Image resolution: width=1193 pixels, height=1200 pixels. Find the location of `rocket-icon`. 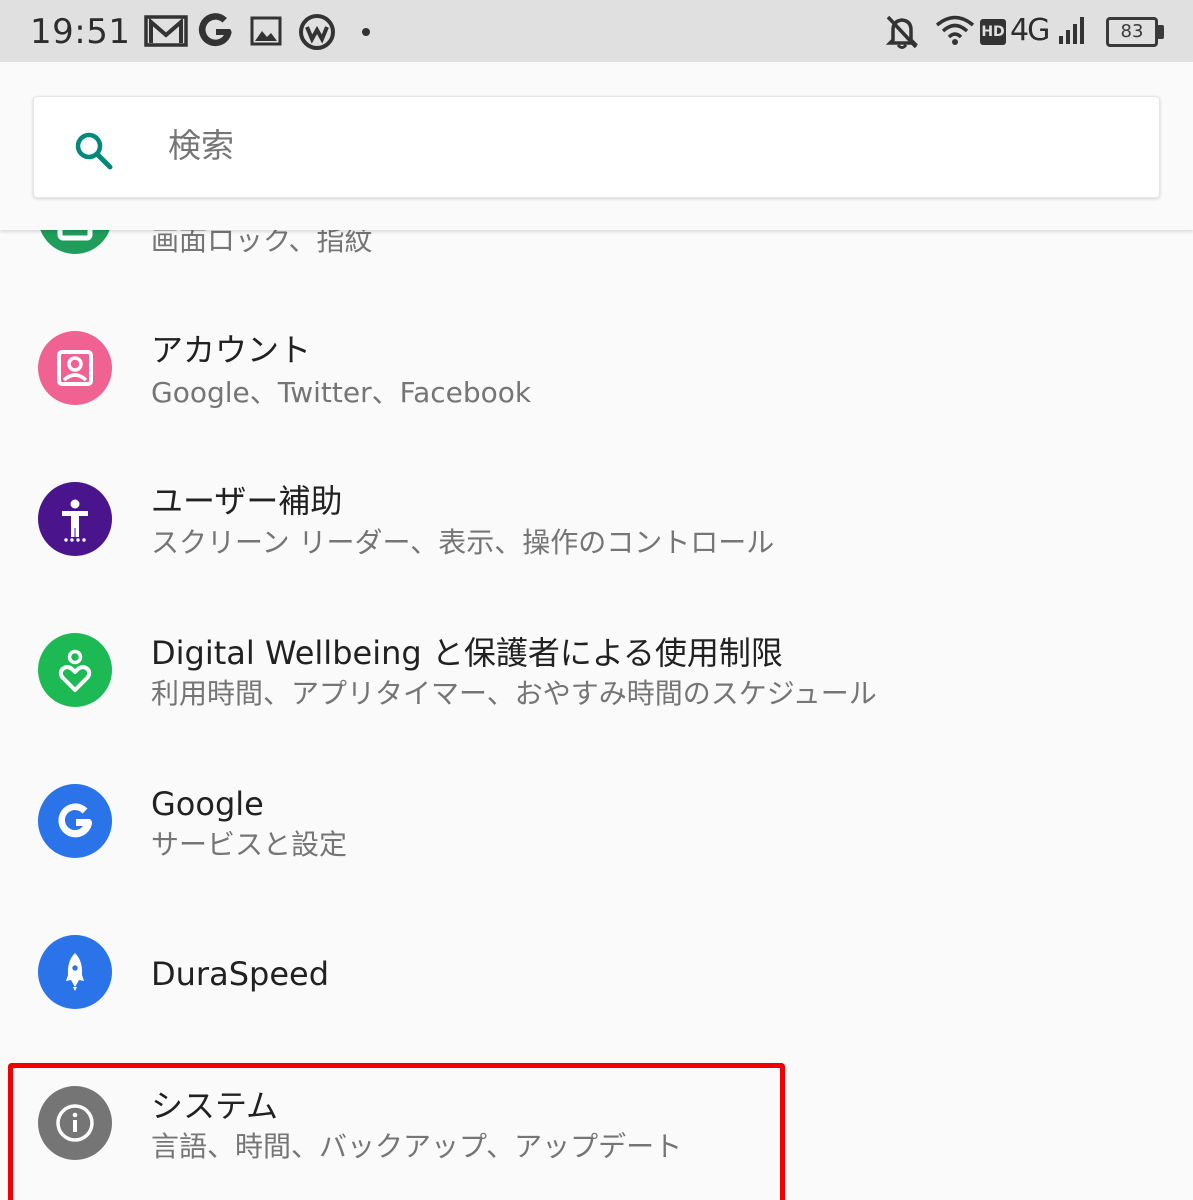

rocket-icon is located at coordinates (75, 972).